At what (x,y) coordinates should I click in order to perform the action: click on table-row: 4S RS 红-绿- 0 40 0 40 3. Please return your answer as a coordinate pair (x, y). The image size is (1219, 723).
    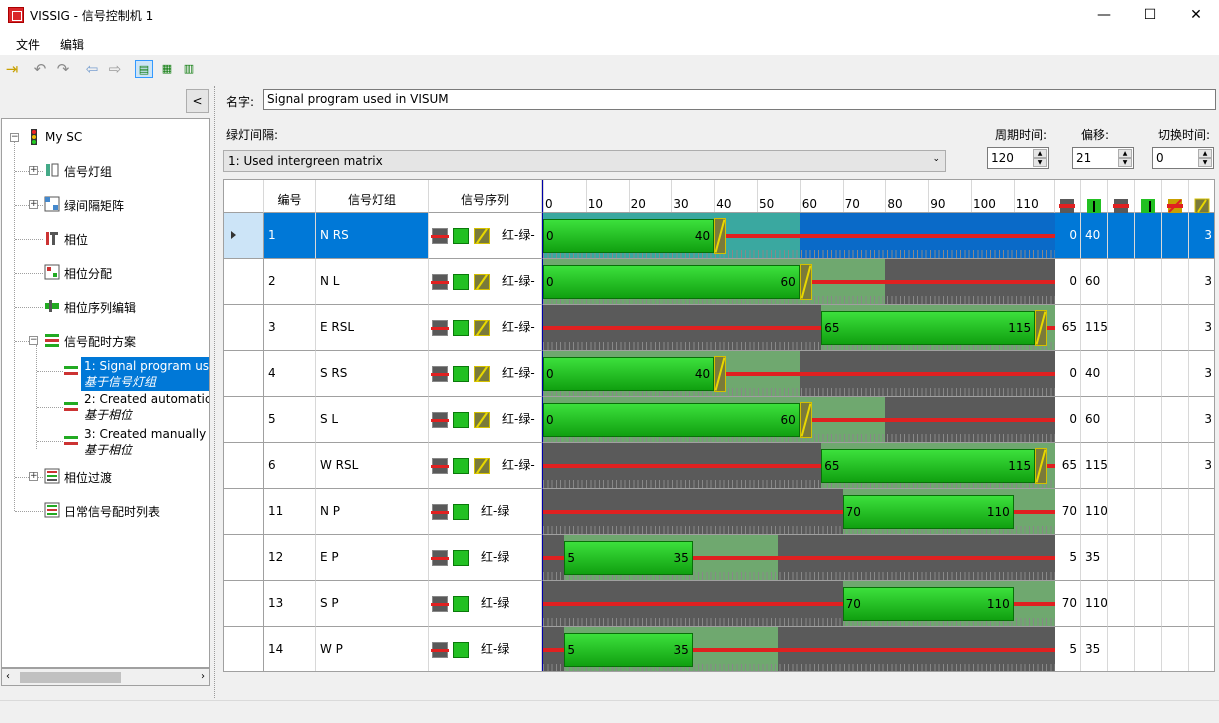
    Looking at the image, I should click on (719, 374).